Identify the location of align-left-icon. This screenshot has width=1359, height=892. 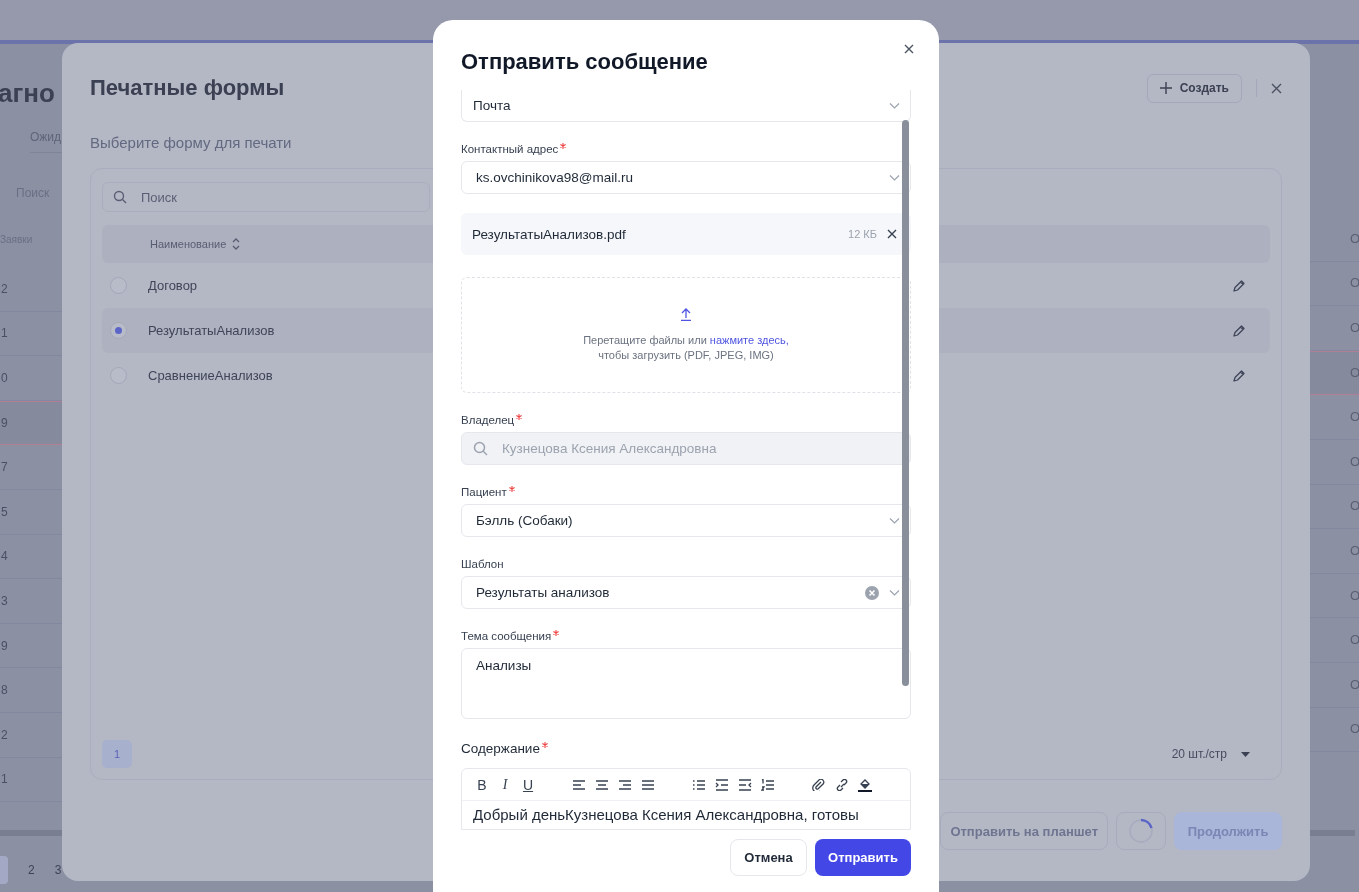
(579, 784).